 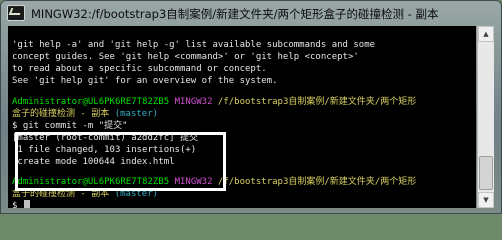 What do you see at coordinates (486, 200) in the screenshot?
I see `arrow-down-icon: ▼` at bounding box center [486, 200].